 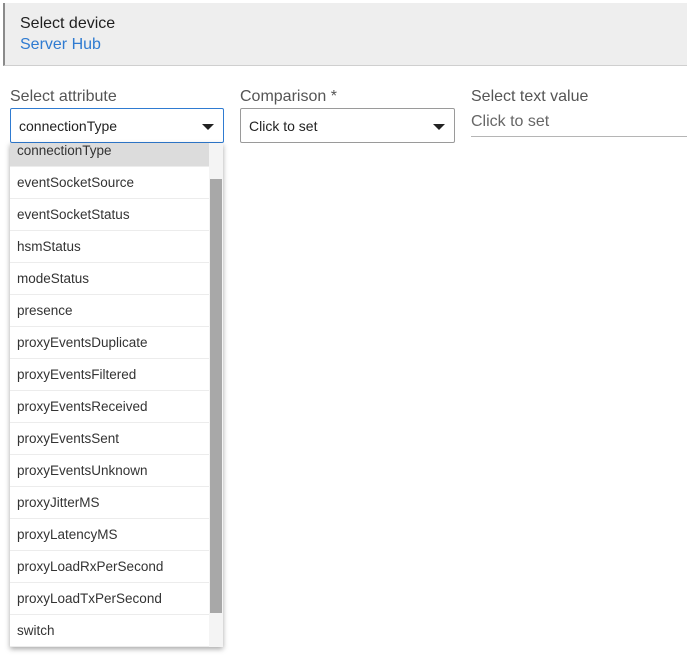 What do you see at coordinates (109, 343) in the screenshot?
I see `attribute-option: proxyEventsDuplicate` at bounding box center [109, 343].